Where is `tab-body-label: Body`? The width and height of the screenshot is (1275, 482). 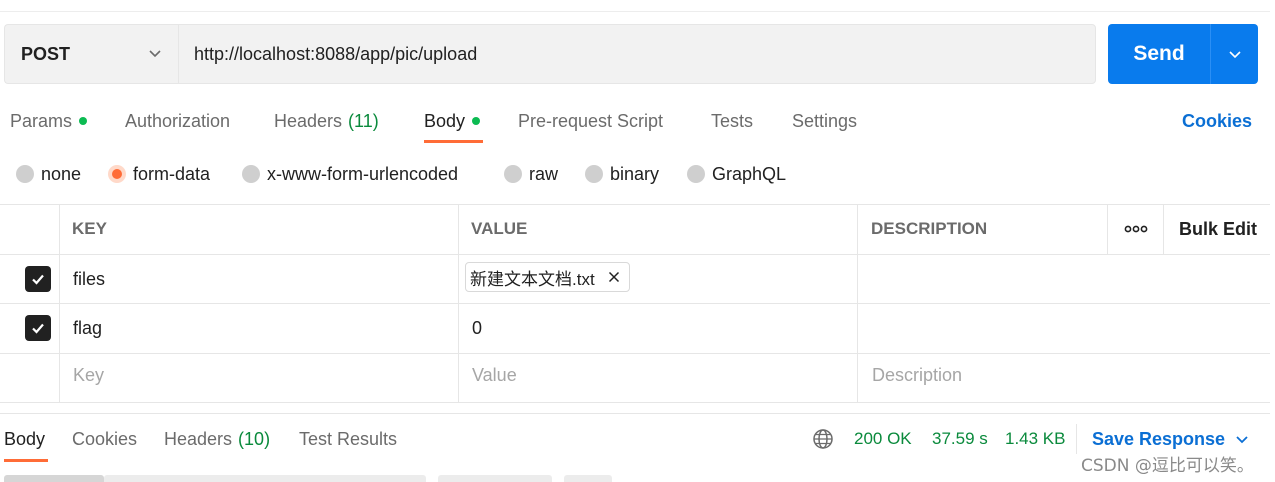 tab-body-label: Body is located at coordinates (445, 120).